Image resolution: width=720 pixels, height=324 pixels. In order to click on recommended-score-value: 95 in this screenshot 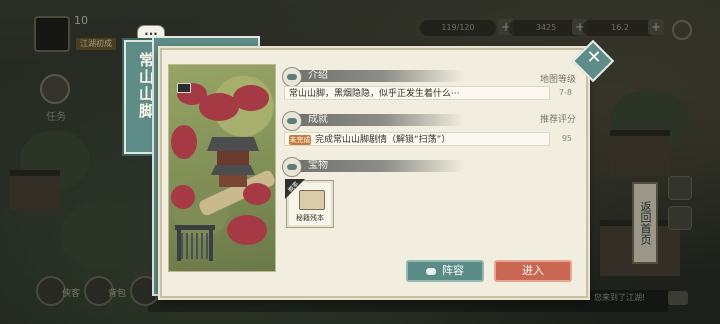, I will do `click(566, 138)`.